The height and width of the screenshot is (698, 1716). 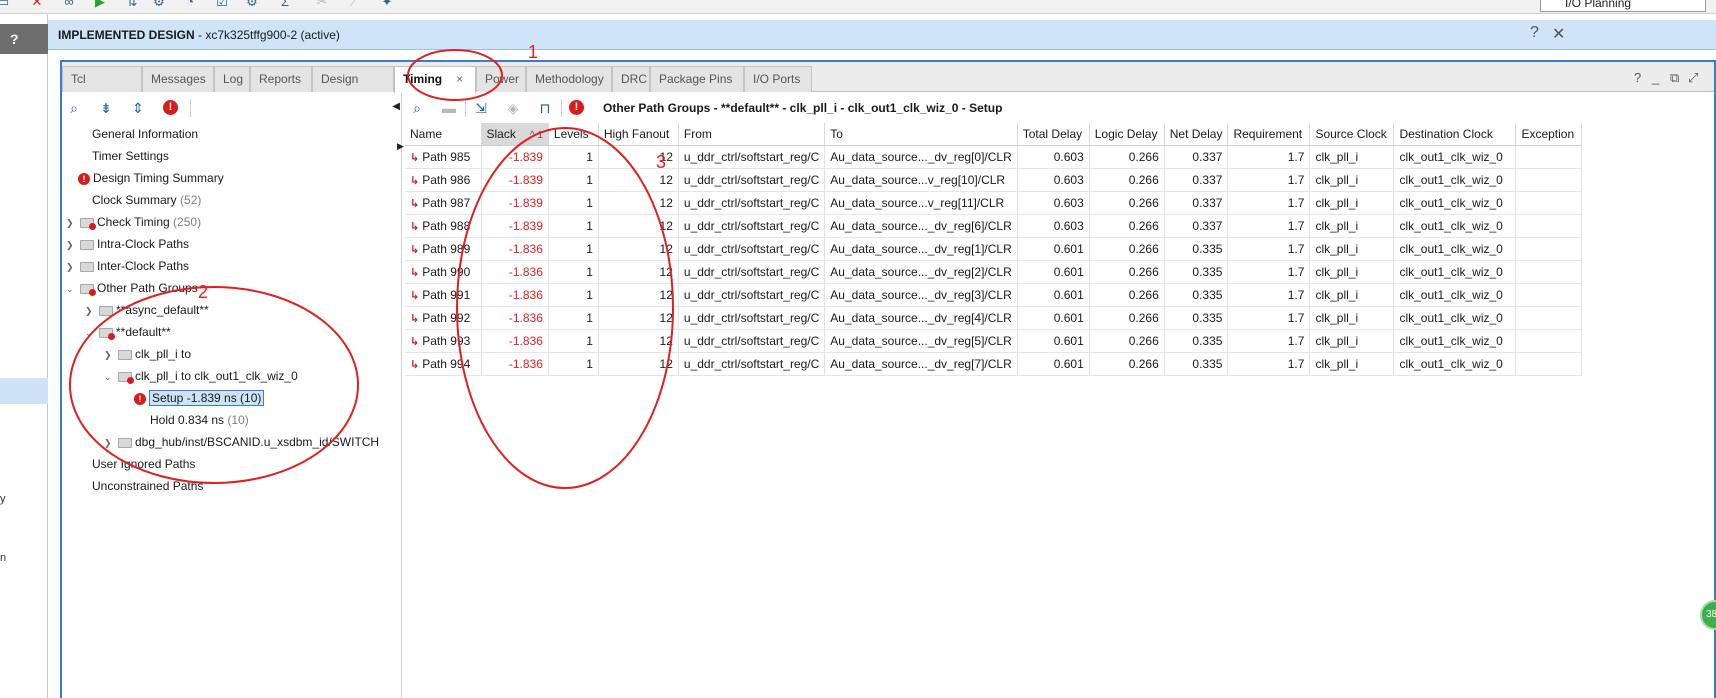 What do you see at coordinates (147, 354) in the screenshot?
I see `tree-item-clk-pll-i-to: ❯ clk_pll_i to` at bounding box center [147, 354].